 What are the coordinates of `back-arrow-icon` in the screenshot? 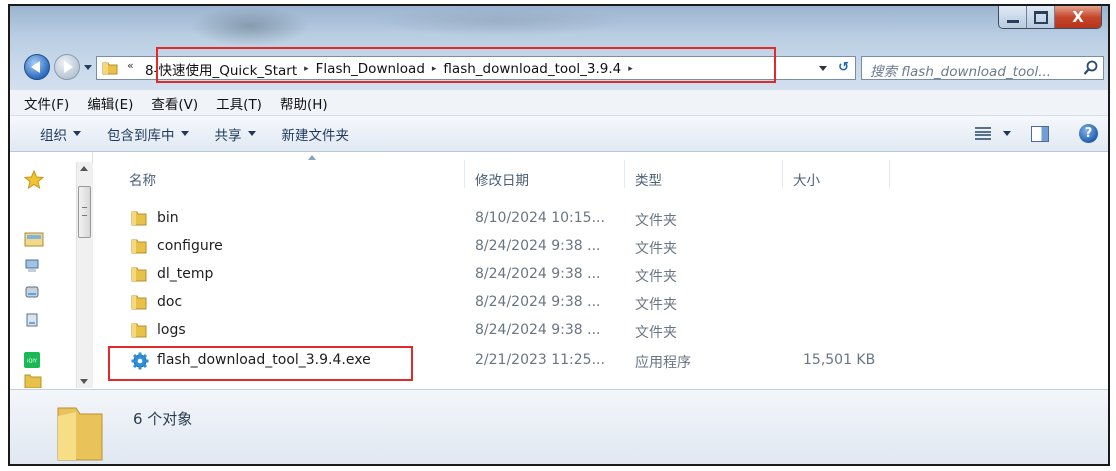 It's located at (35, 67).